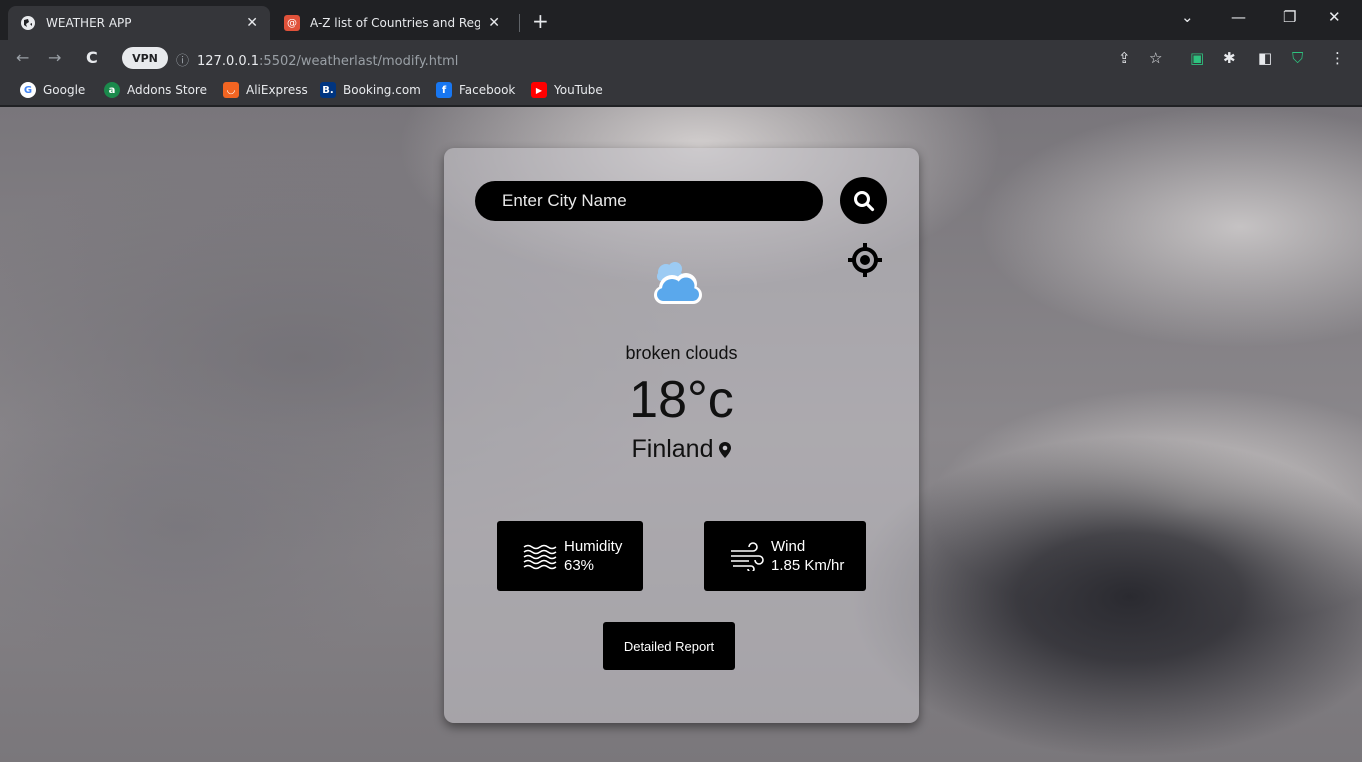  Describe the element at coordinates (228, 61) in the screenshot. I see `url-host: 127.0.0.1` at that location.